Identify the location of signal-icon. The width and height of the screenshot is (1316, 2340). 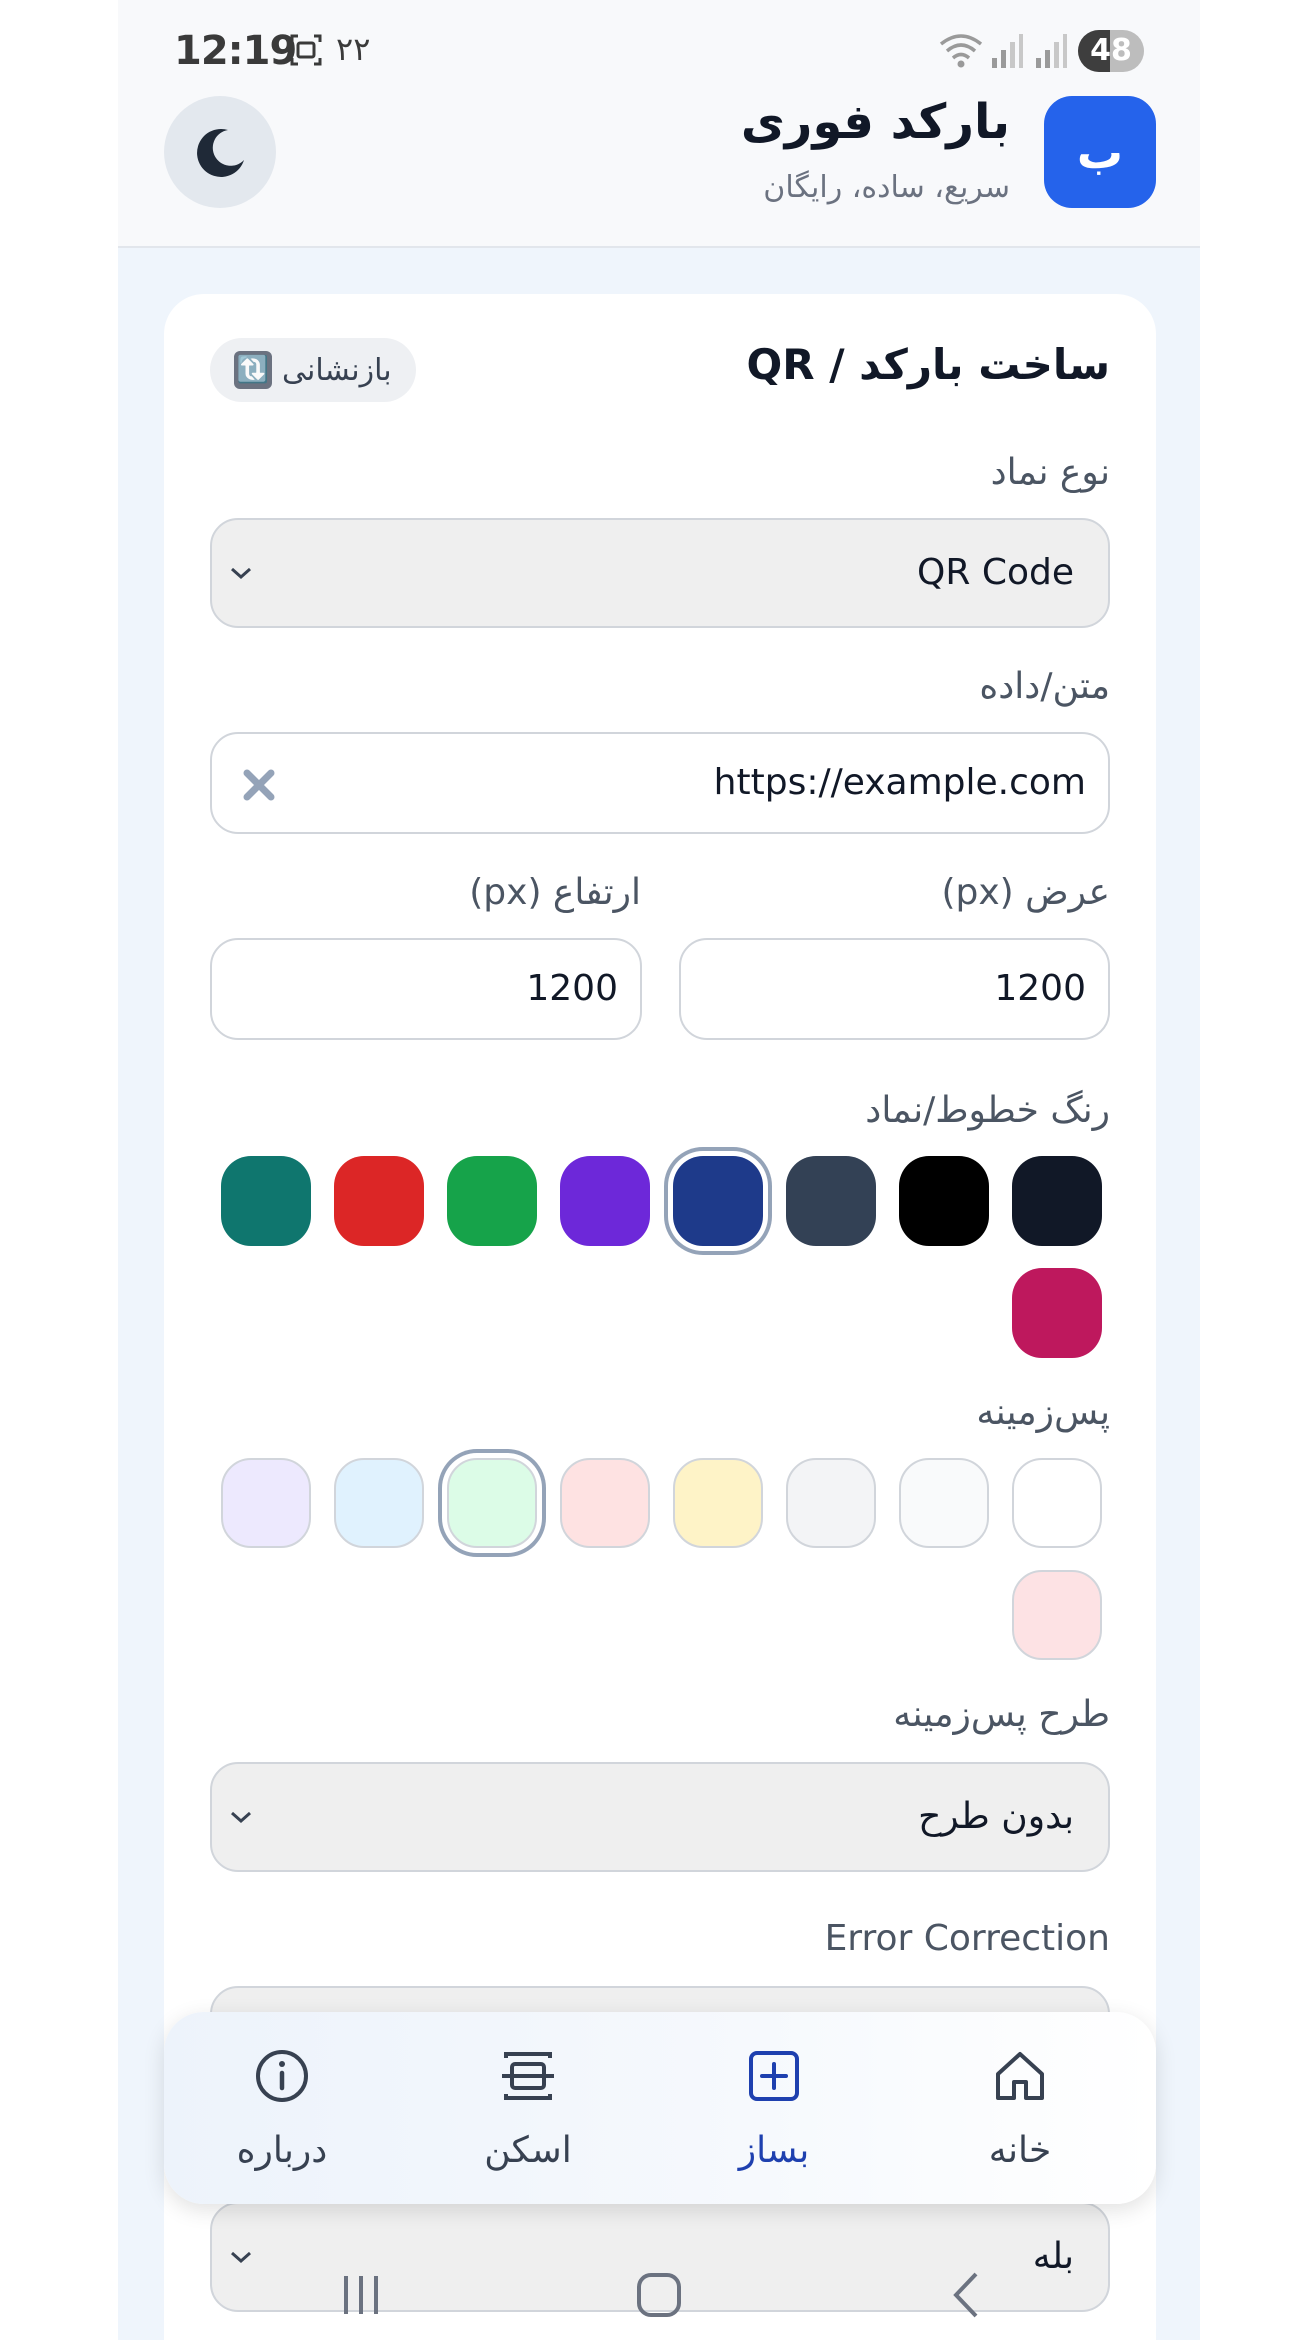
(1007, 51).